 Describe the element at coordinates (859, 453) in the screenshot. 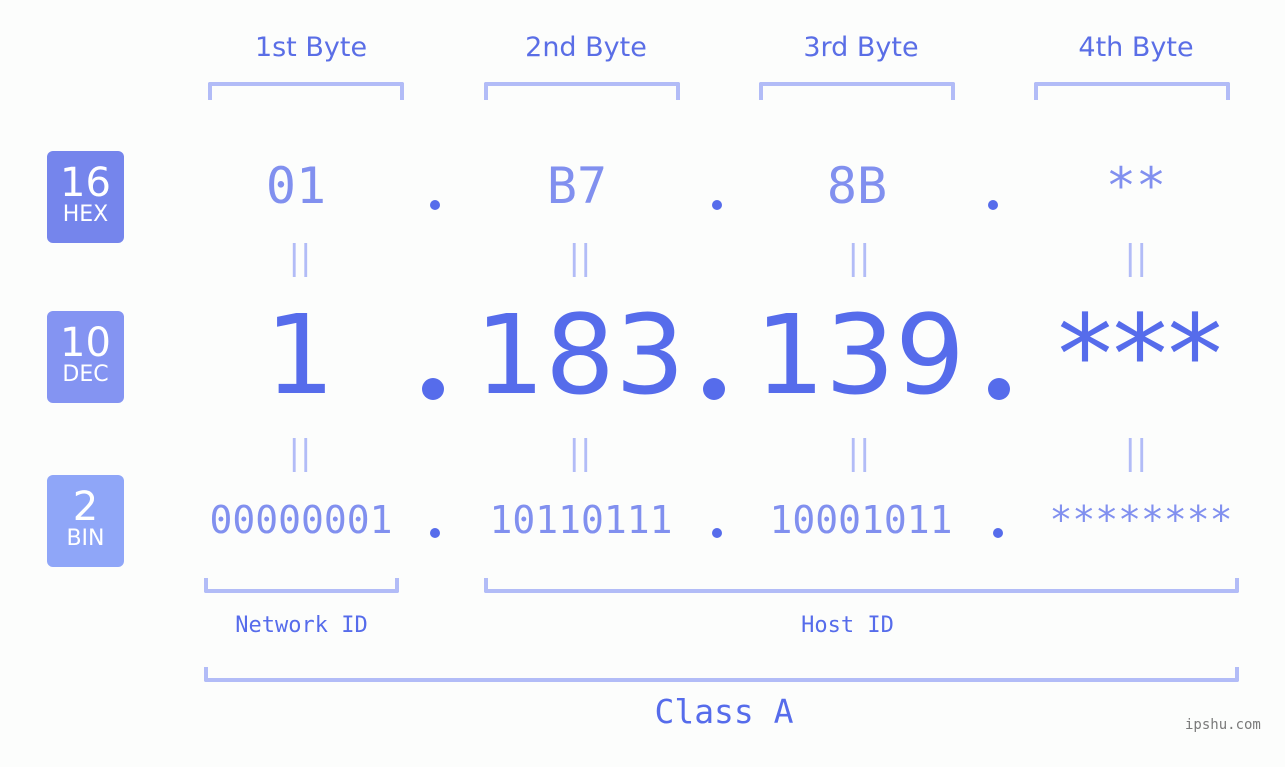

I see `equals-dec-bin-3: ||` at that location.